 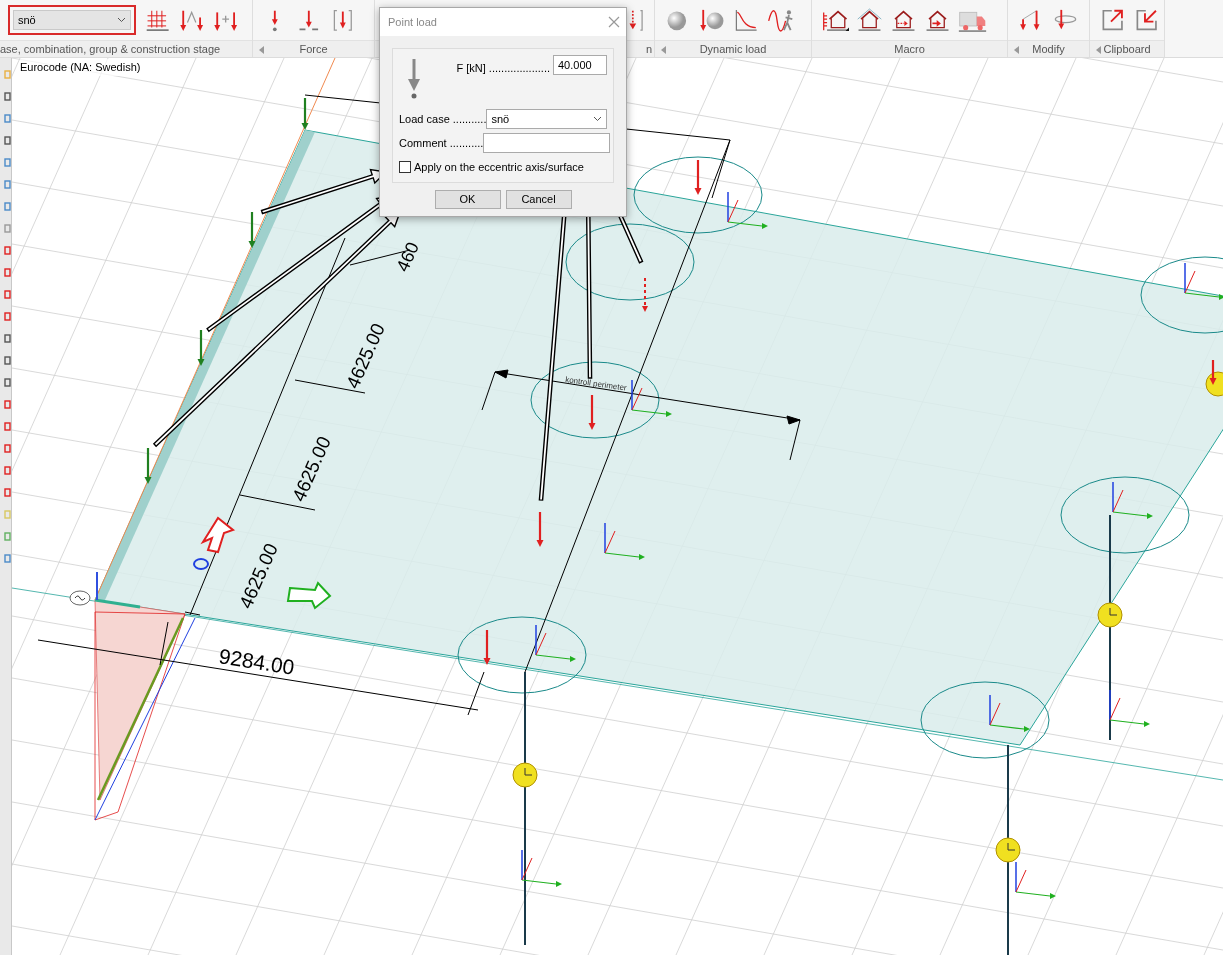 I want to click on design-code-label: Eurocode (NA: Swedish), so click(x=80, y=67).